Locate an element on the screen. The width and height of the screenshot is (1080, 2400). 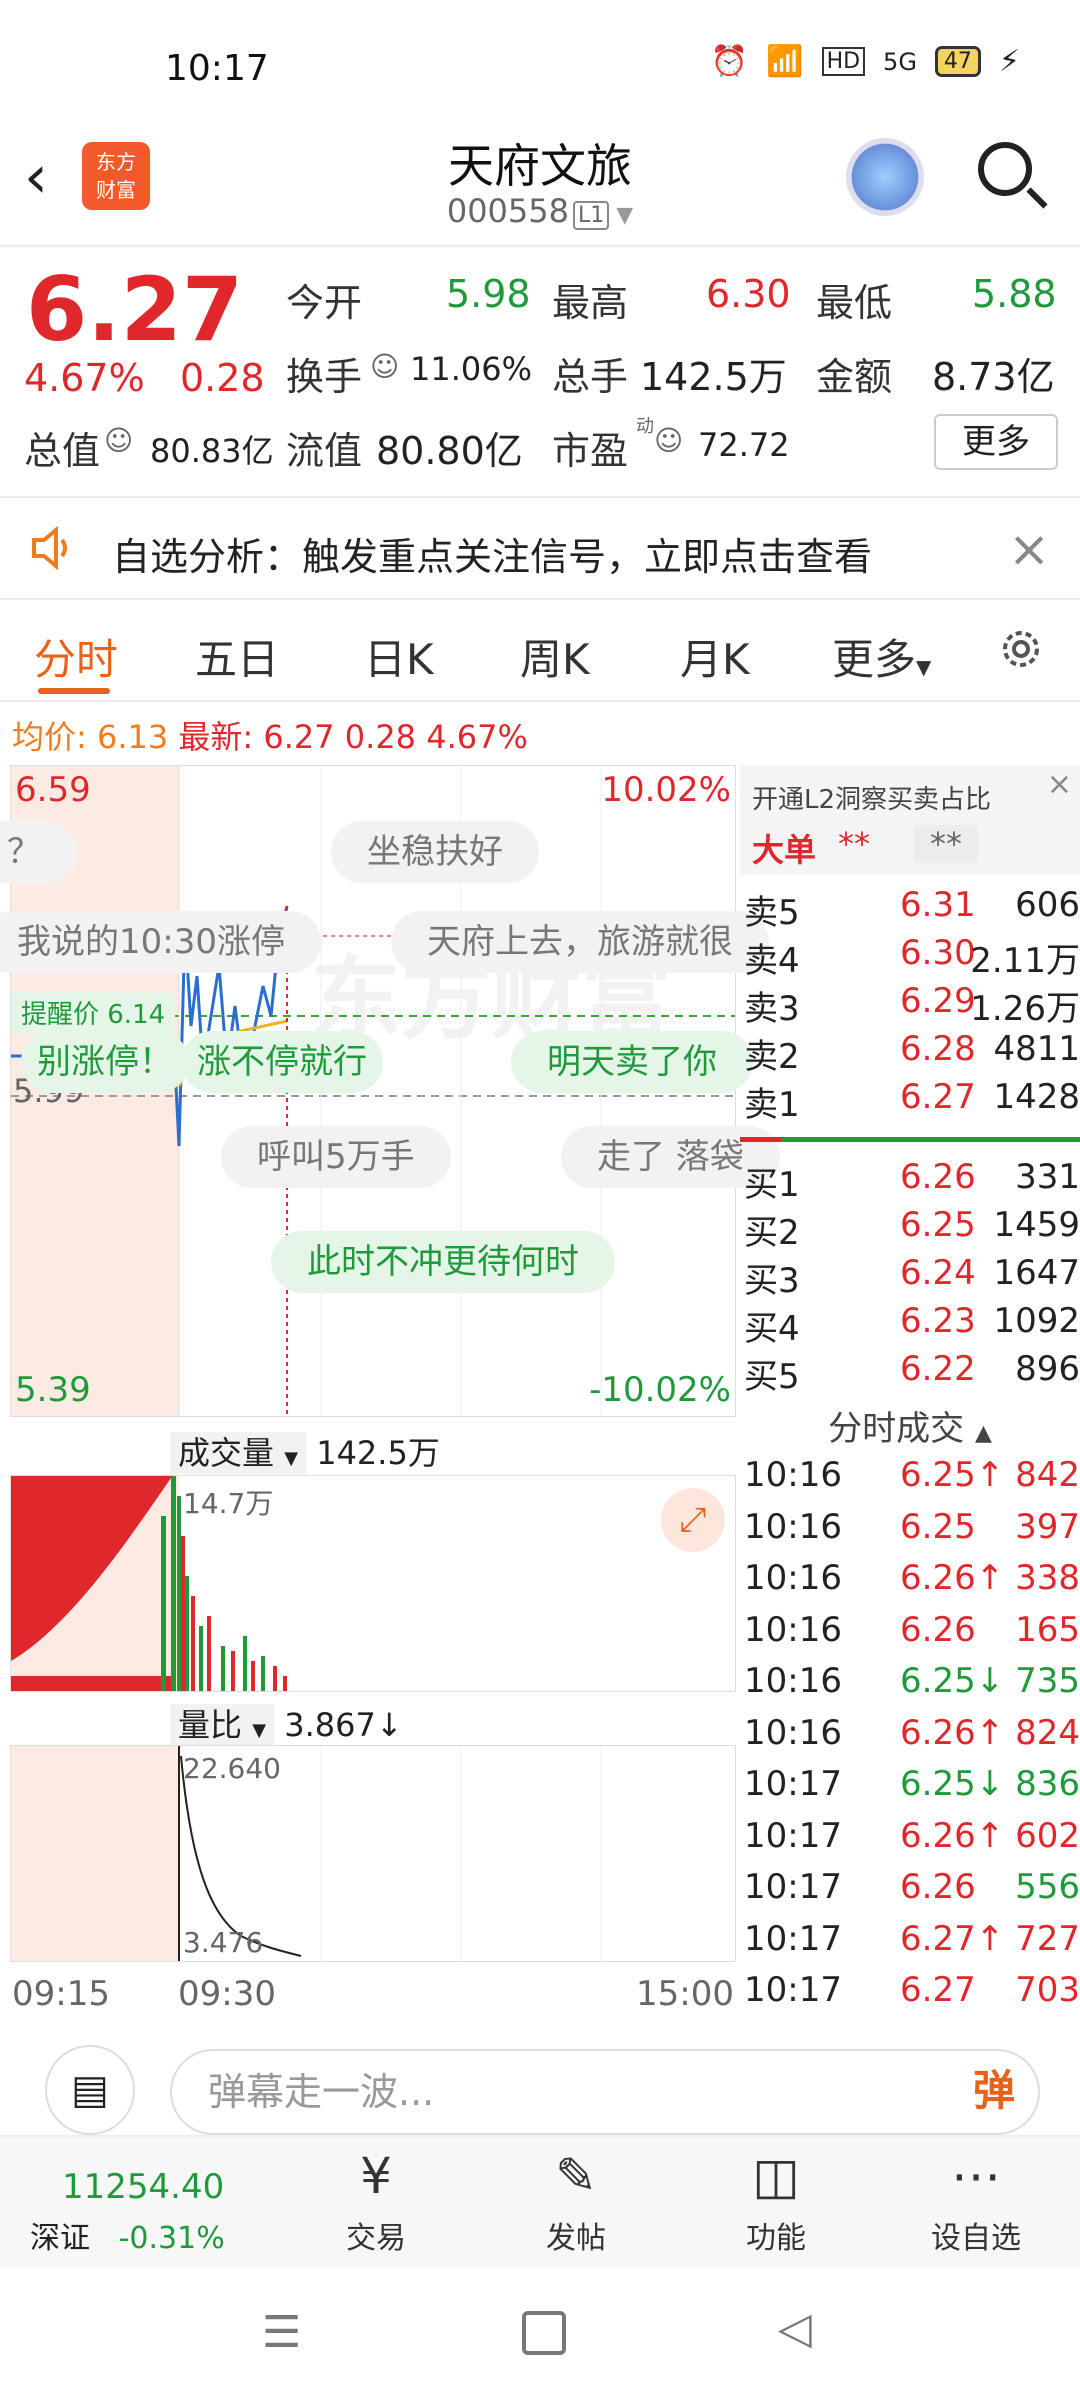
nav-functions: ◫ 功能 is located at coordinates (776, 2202).